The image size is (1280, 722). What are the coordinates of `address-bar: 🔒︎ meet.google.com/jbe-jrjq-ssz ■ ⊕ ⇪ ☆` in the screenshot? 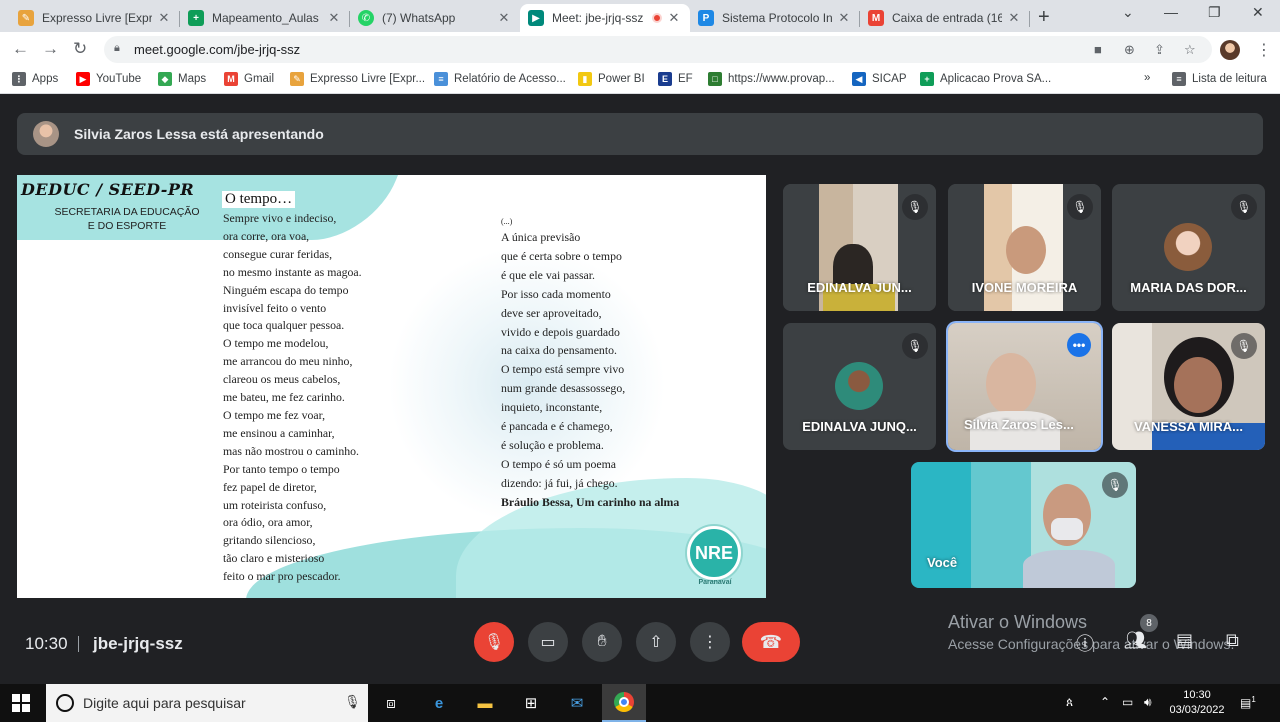 It's located at (658, 49).